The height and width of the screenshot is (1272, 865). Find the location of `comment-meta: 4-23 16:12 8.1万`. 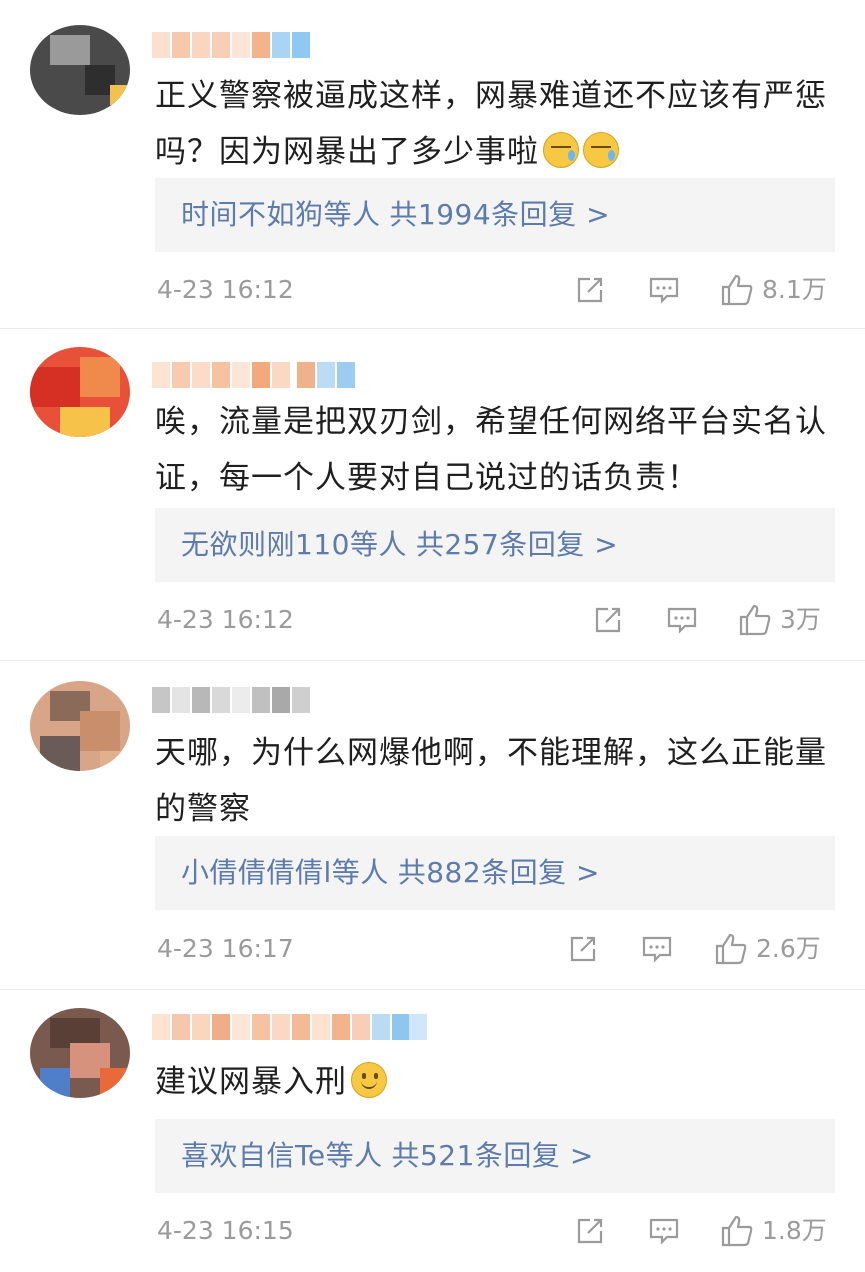

comment-meta: 4-23 16:12 8.1万 is located at coordinates (432, 290).